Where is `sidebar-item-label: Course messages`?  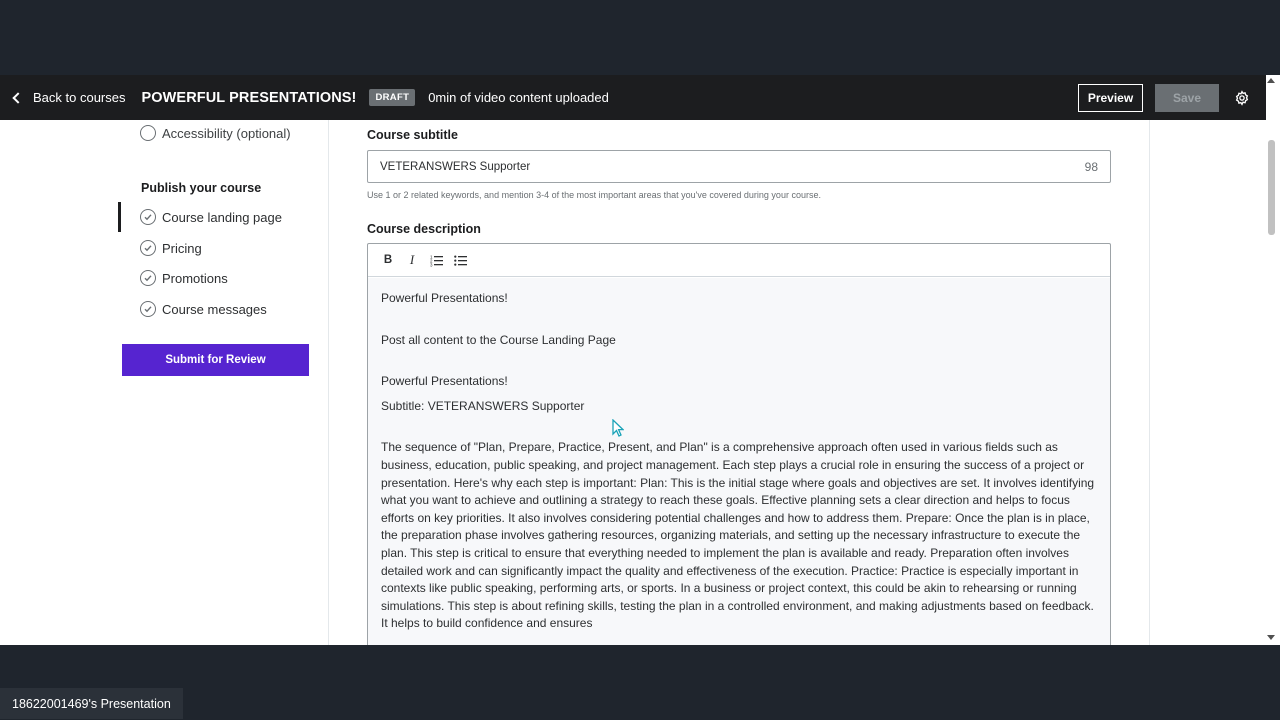
sidebar-item-label: Course messages is located at coordinates (214, 309).